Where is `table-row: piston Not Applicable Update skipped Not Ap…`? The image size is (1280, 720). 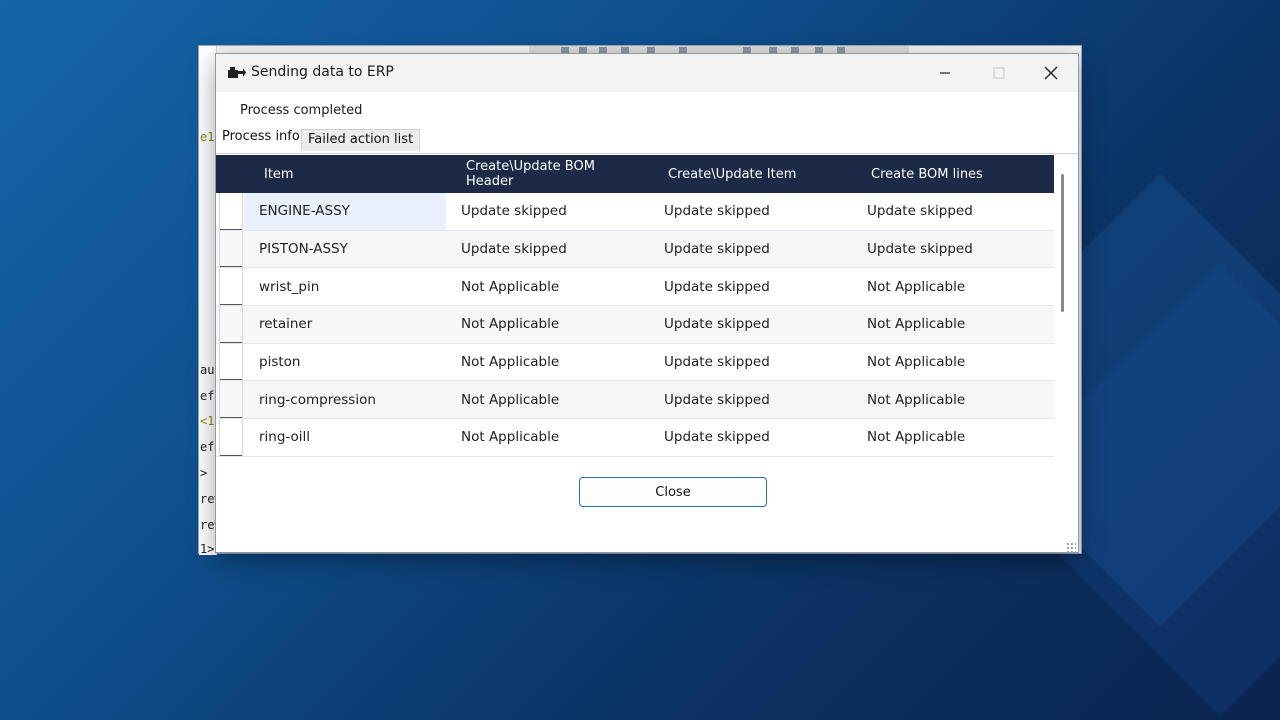 table-row: piston Not Applicable Update skipped Not Ap… is located at coordinates (635, 362).